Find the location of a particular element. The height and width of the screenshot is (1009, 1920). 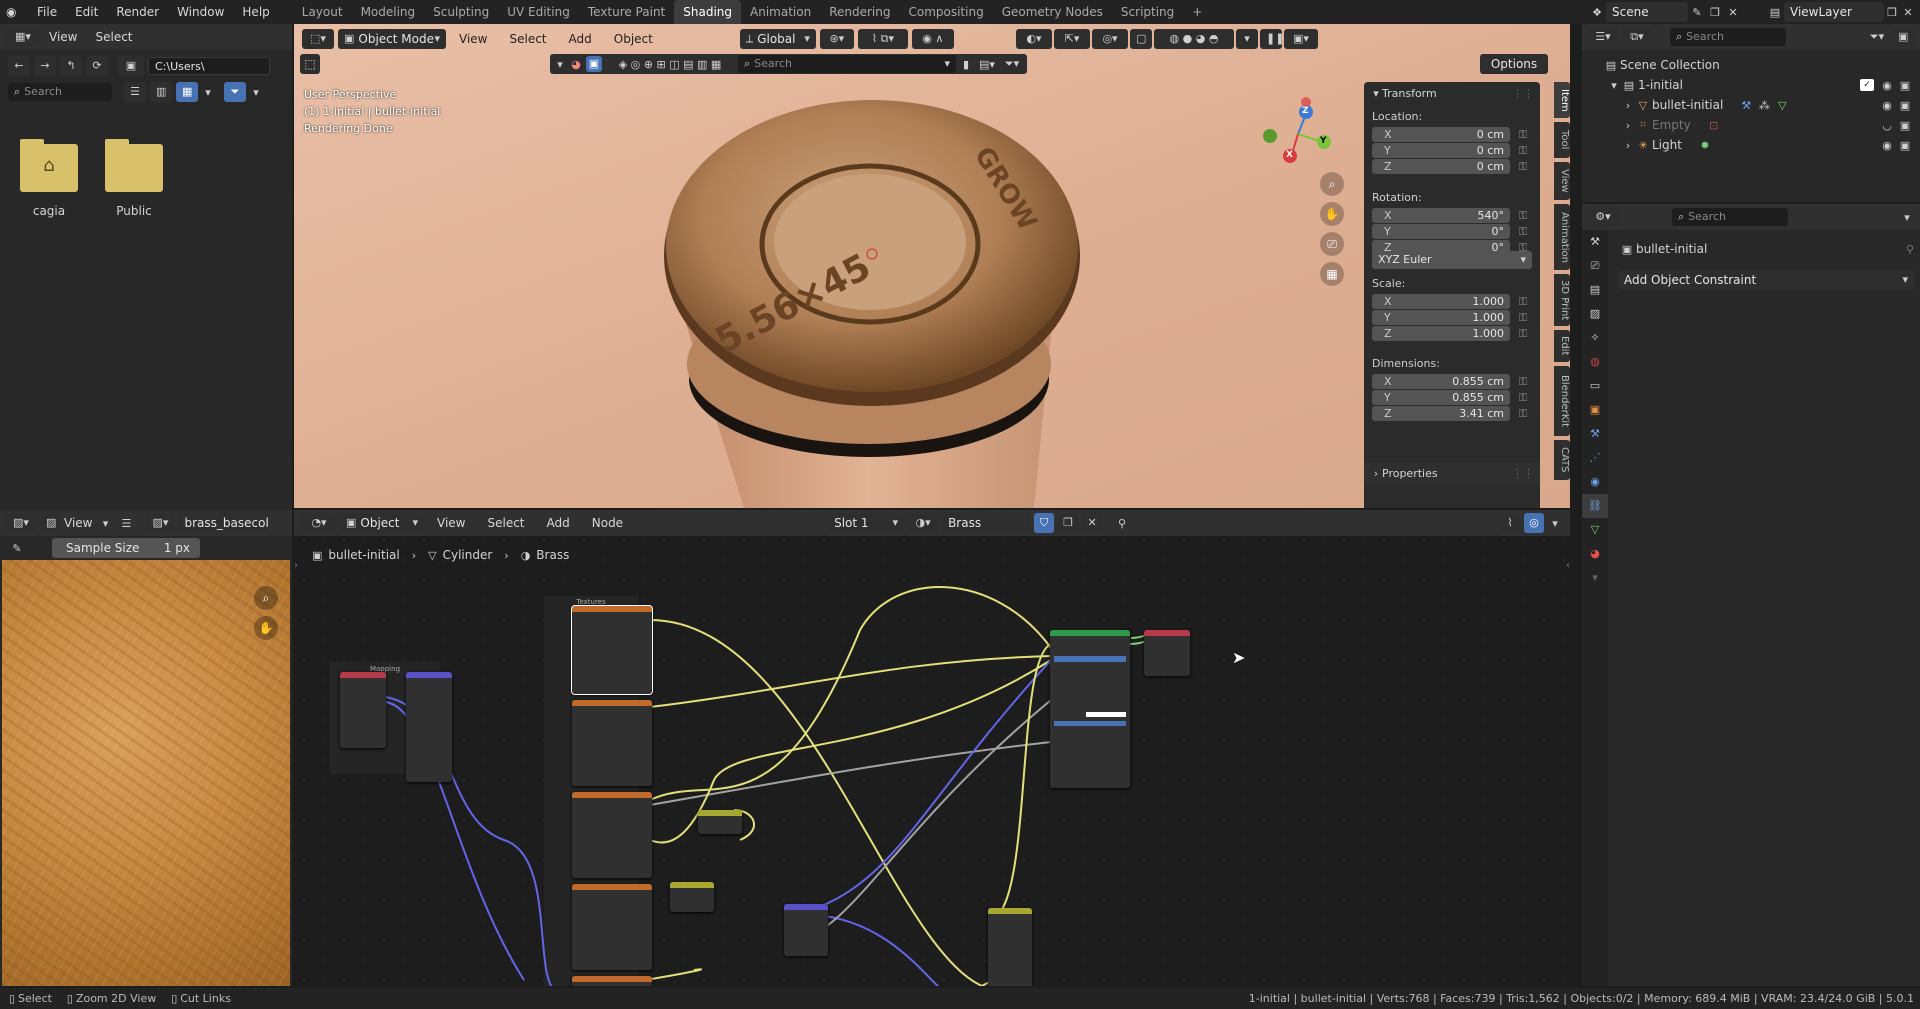

sidebar-tab-edit: Edit is located at coordinates (1562, 346).